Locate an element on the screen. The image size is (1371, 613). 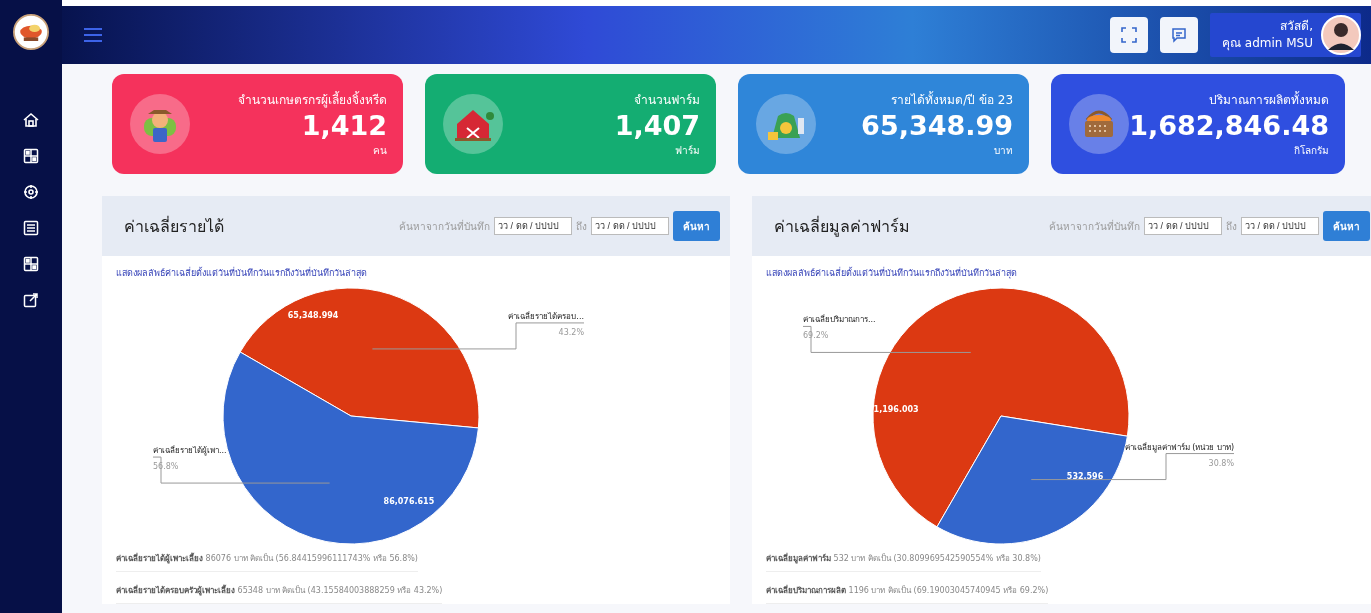
export-icon is located at coordinates (31, 300).